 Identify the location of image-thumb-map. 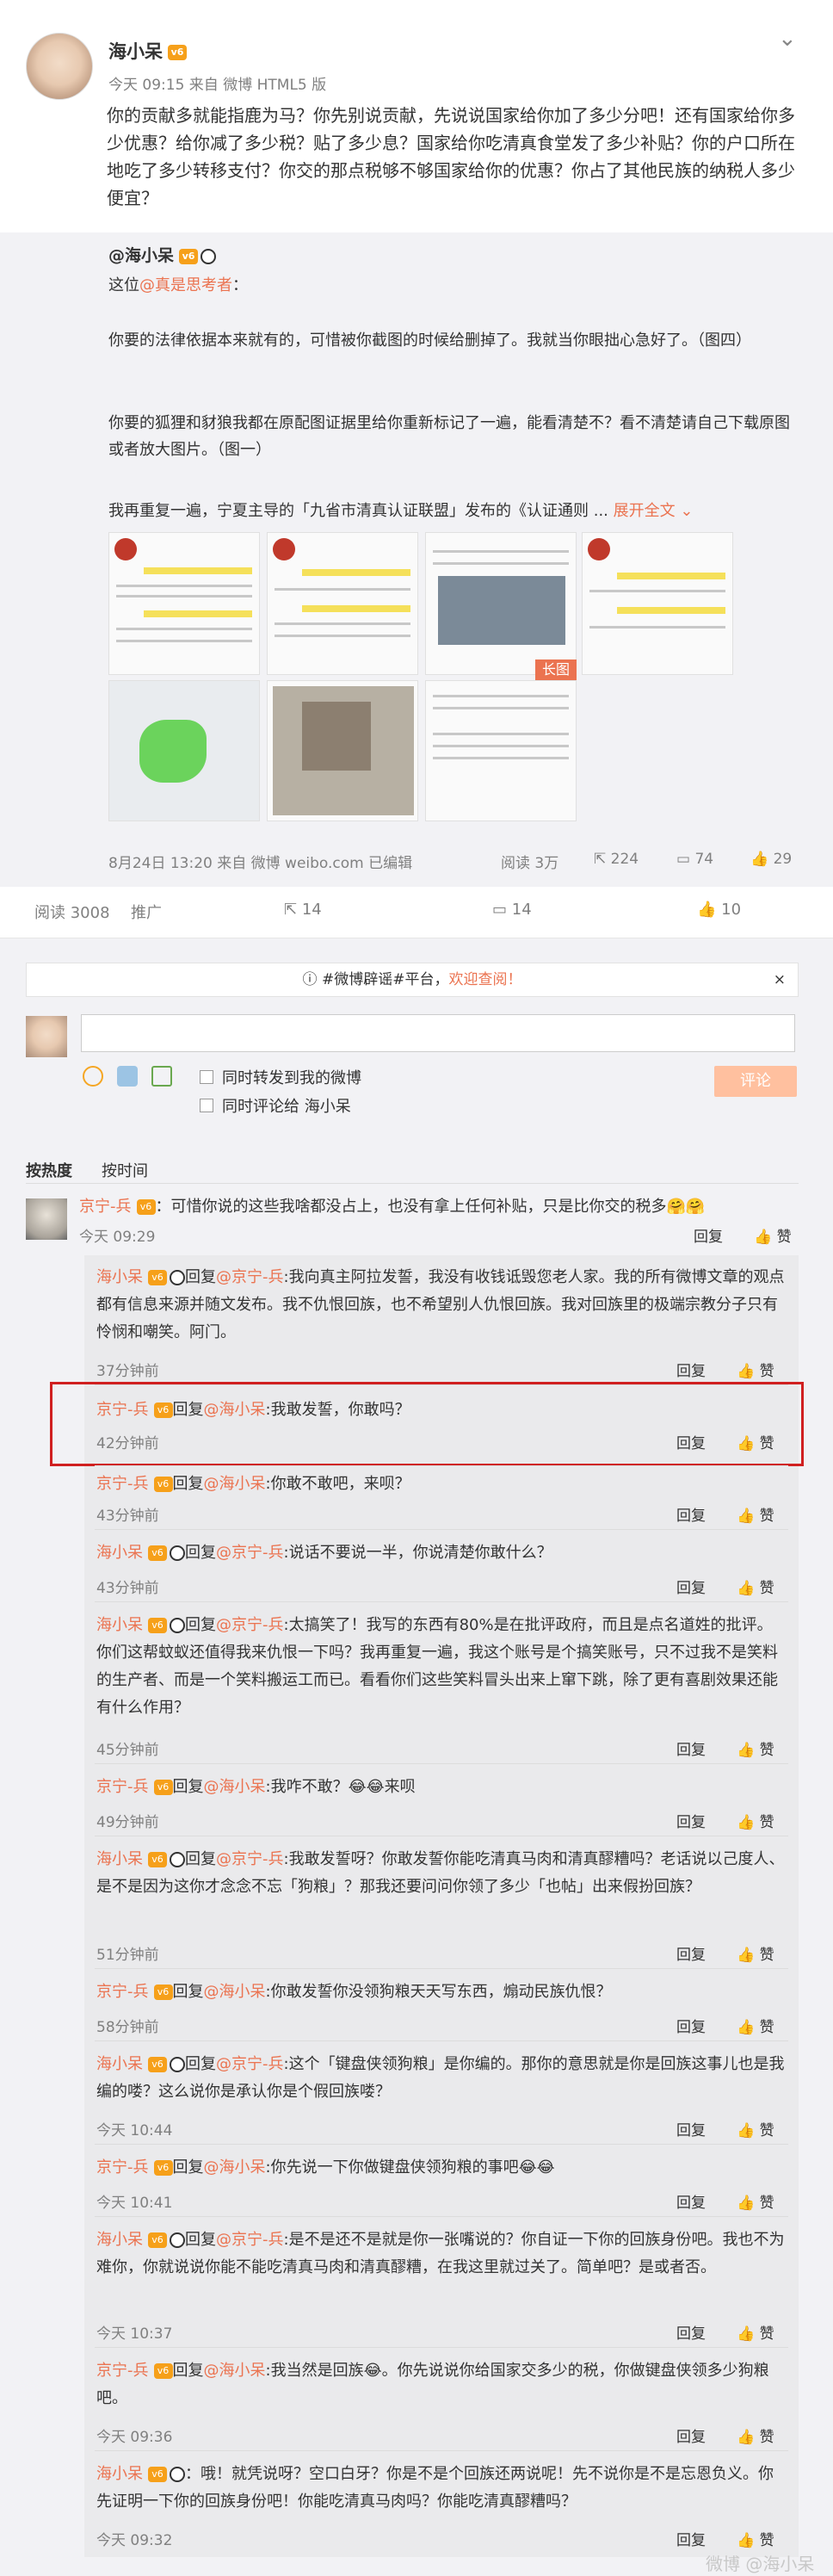
(184, 750).